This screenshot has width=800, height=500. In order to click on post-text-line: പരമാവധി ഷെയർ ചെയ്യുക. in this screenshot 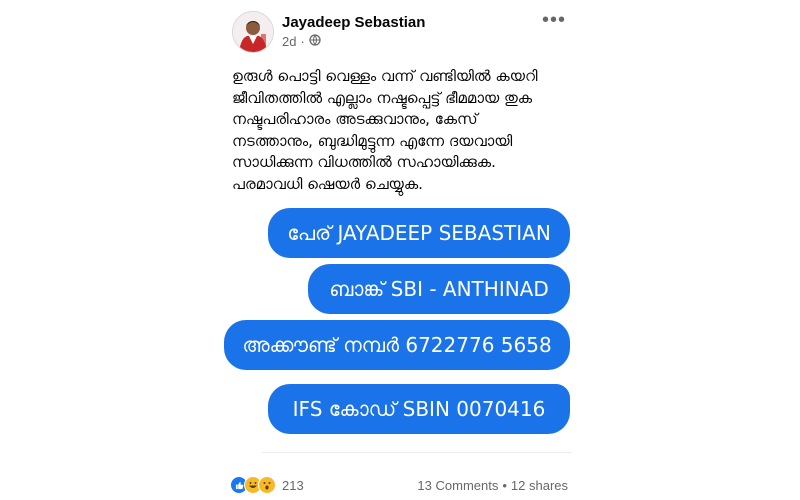, I will do `click(327, 183)`.